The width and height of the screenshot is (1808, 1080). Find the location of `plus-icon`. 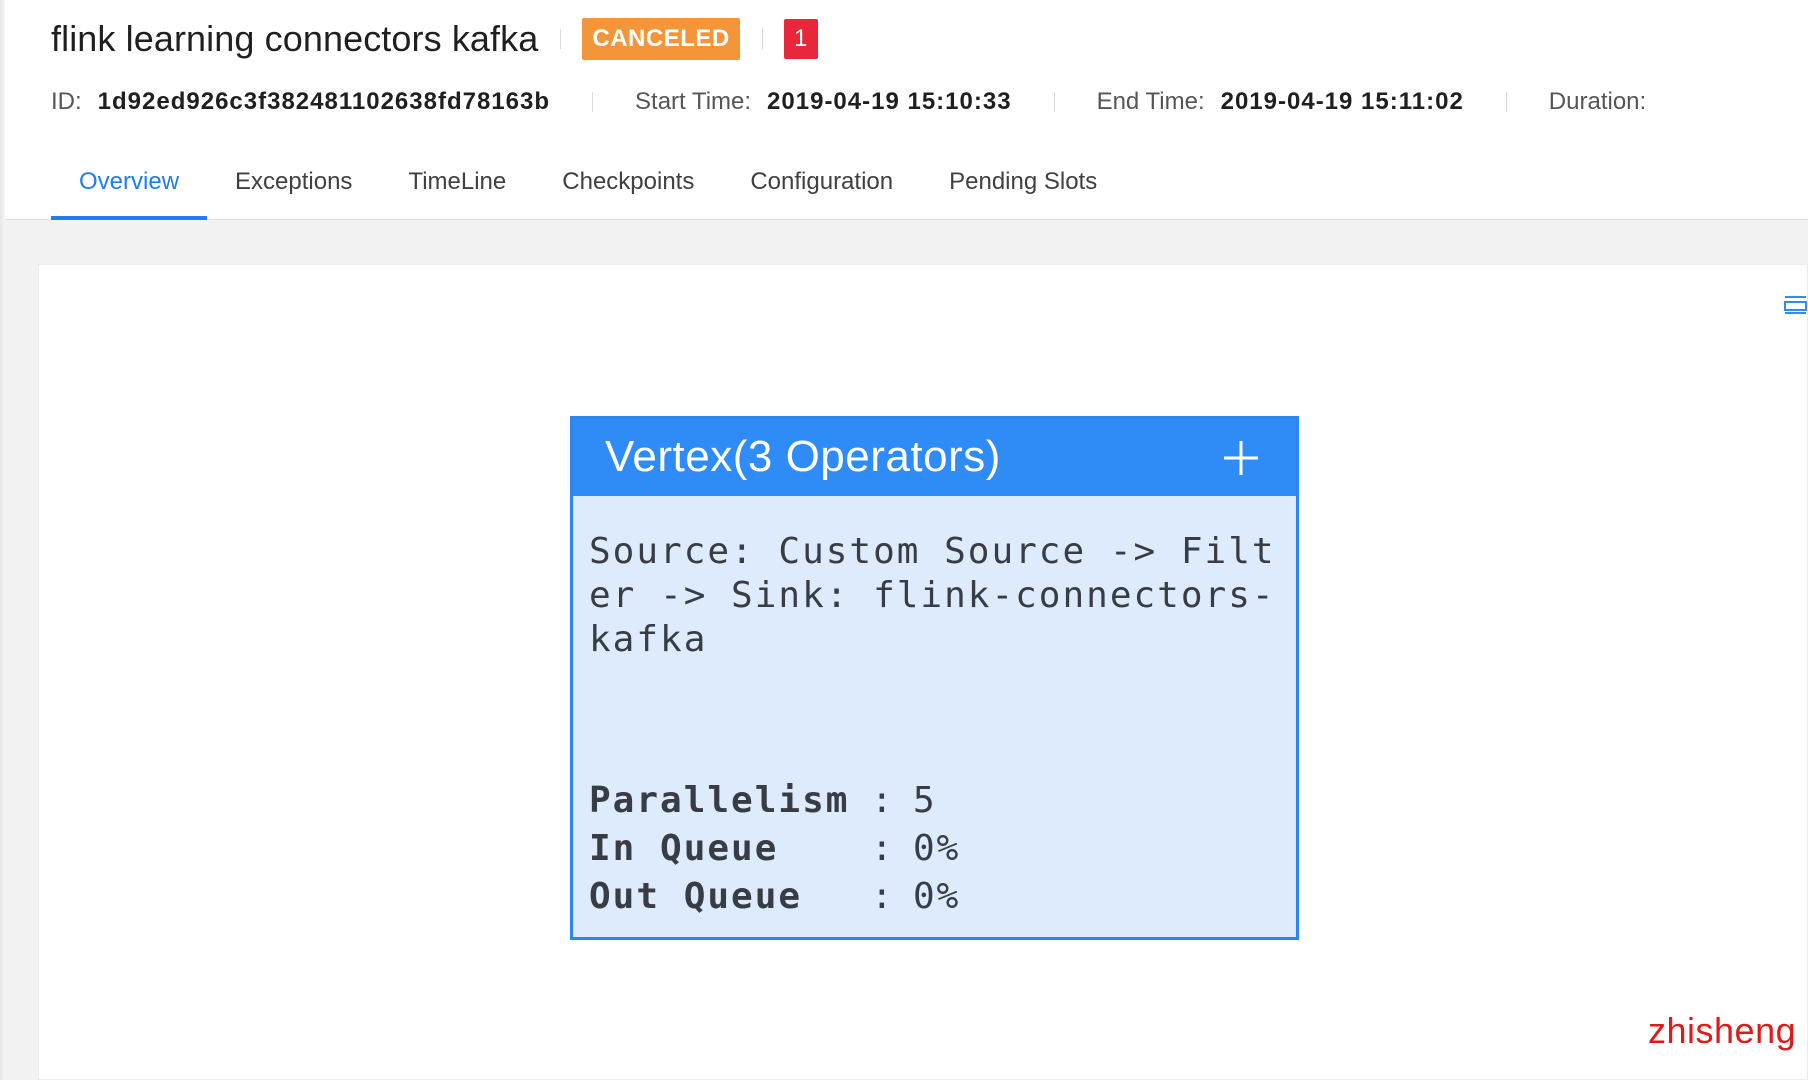

plus-icon is located at coordinates (1241, 458).